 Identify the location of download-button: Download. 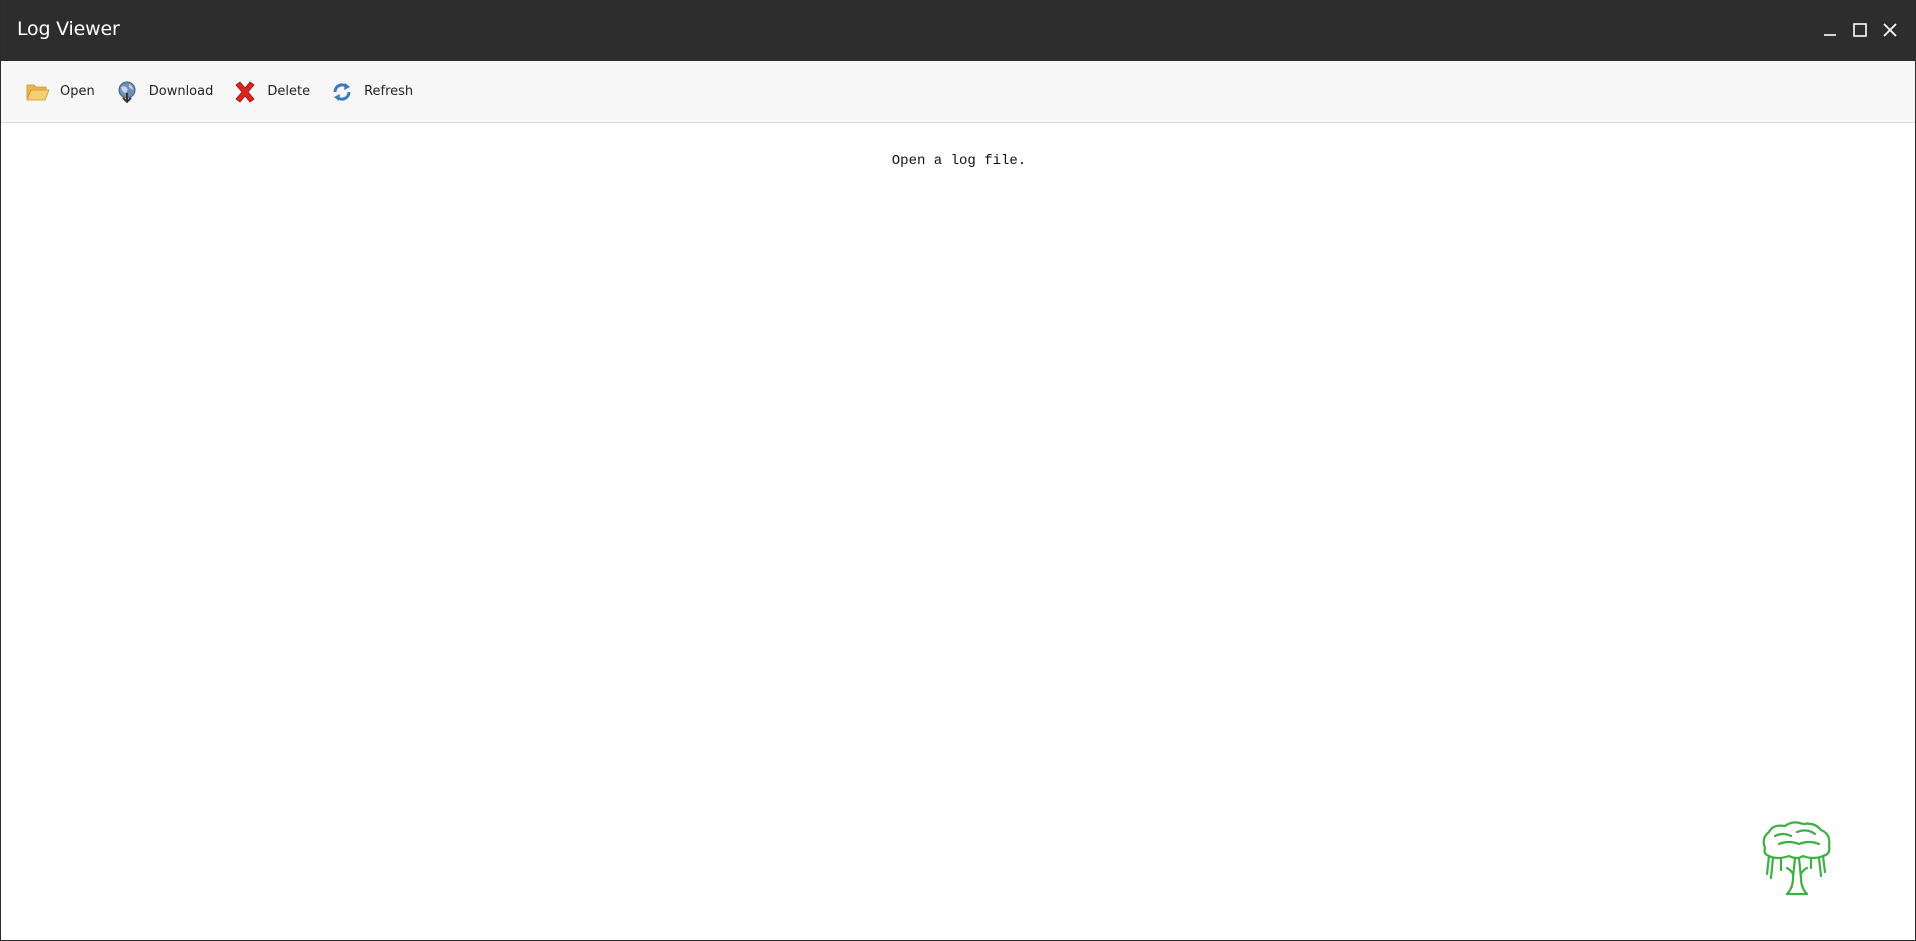
(164, 92).